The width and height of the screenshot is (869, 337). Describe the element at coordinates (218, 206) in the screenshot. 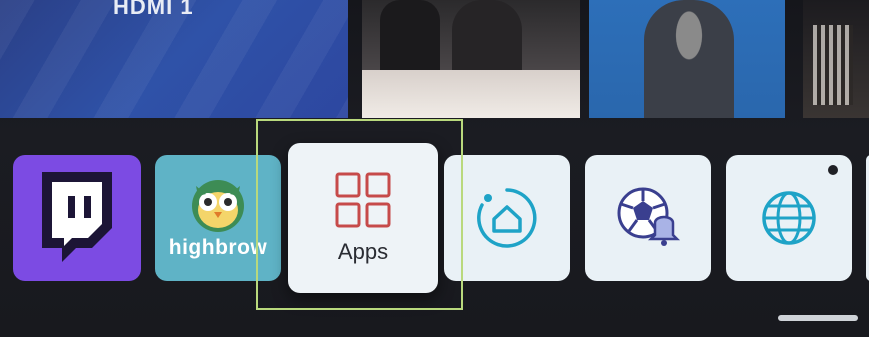

I see `highbrow-owl-icon` at that location.